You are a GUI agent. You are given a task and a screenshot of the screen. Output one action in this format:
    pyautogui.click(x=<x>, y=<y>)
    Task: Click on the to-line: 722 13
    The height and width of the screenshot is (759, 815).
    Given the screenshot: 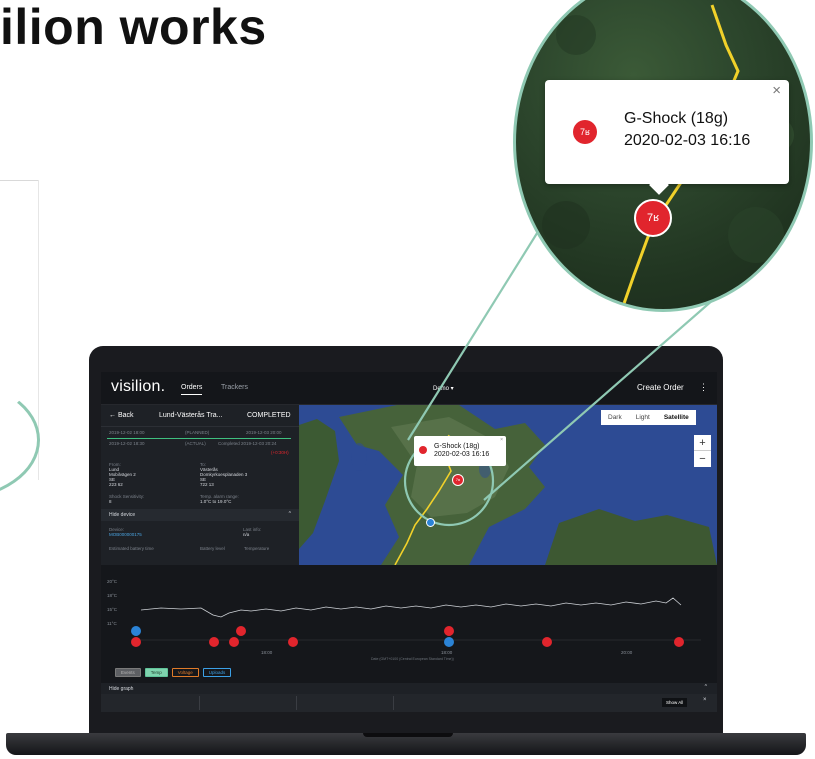 What is the action you would take?
    pyautogui.click(x=207, y=484)
    